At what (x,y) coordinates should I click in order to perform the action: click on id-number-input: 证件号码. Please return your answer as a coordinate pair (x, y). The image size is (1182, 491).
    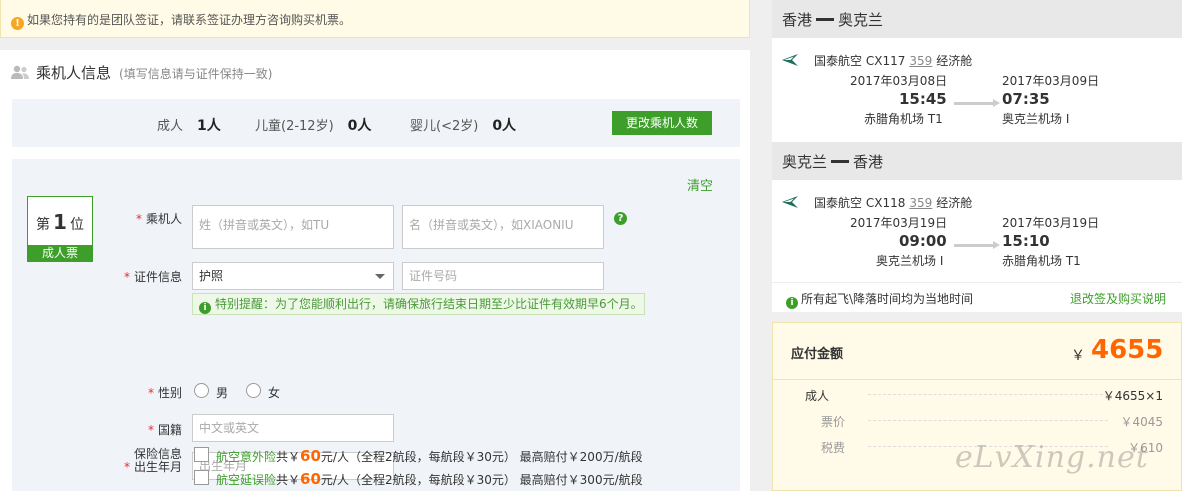
    Looking at the image, I should click on (503, 276).